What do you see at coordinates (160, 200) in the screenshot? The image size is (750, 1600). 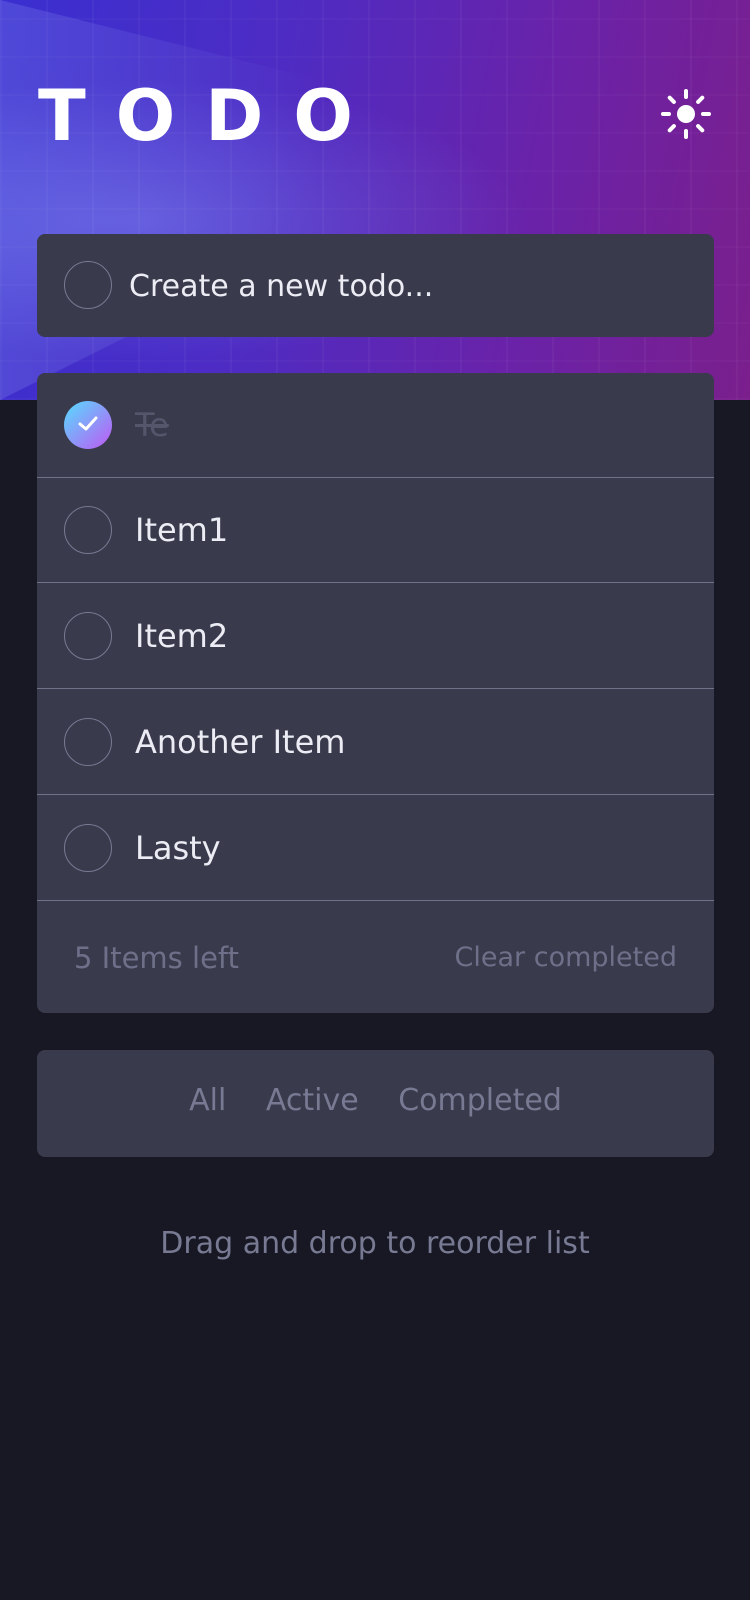 I see `header-corridor-overlay` at bounding box center [160, 200].